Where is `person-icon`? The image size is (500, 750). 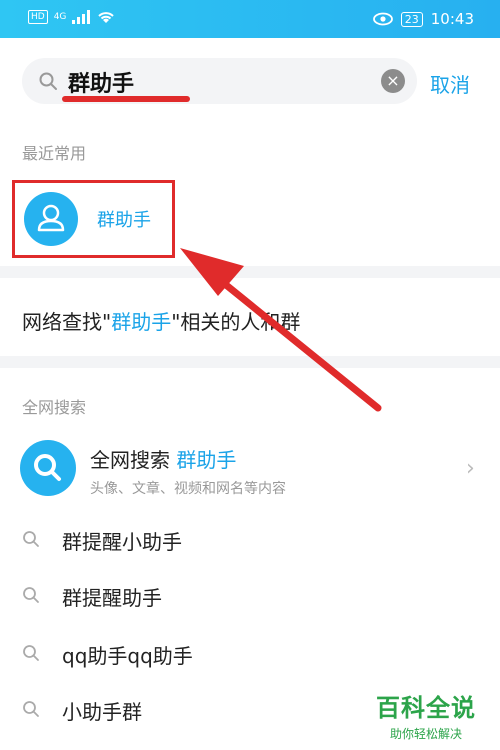
person-icon is located at coordinates (51, 218).